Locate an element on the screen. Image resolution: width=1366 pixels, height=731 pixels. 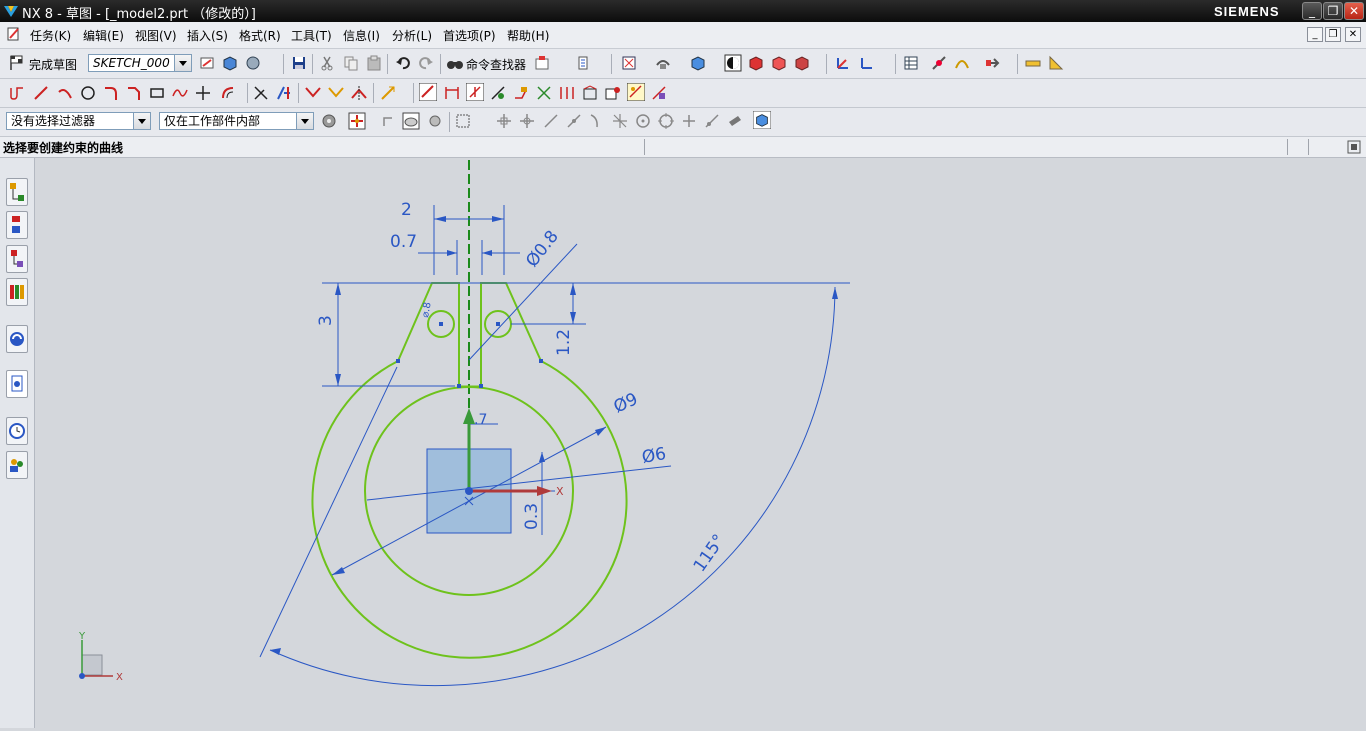
studio-spline-icon is located at coordinates (180, 93).